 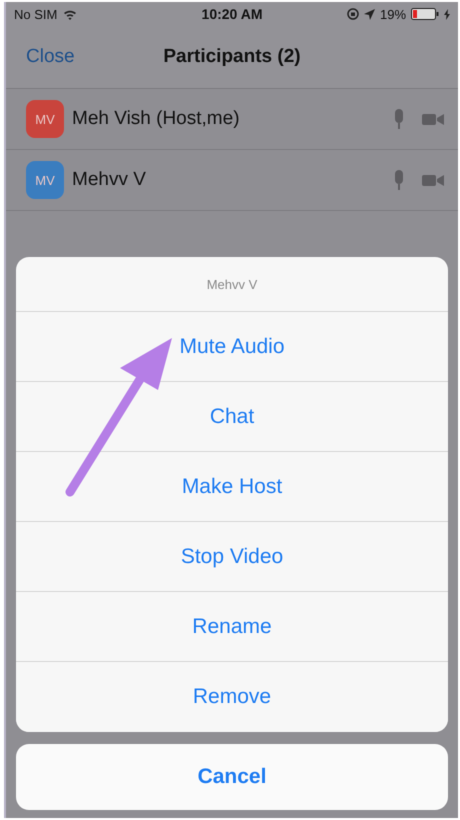 What do you see at coordinates (48, 57) in the screenshot?
I see `close-button: Close` at bounding box center [48, 57].